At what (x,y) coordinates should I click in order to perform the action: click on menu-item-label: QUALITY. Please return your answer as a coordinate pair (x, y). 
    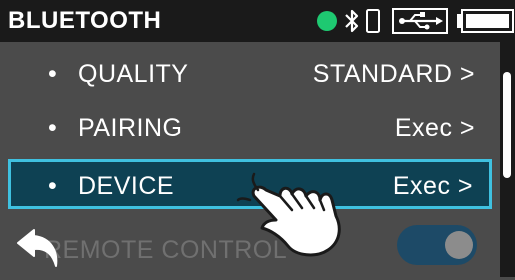
    Looking at the image, I should click on (133, 74).